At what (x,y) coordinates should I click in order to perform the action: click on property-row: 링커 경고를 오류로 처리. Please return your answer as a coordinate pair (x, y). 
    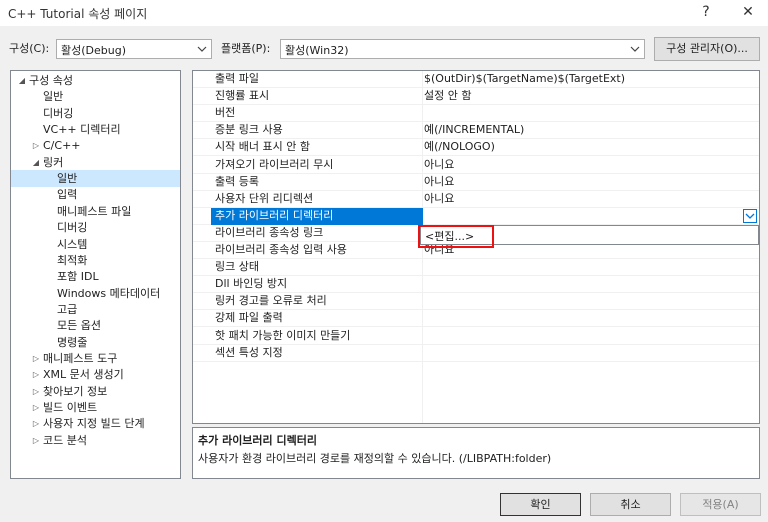
    Looking at the image, I should click on (476, 302).